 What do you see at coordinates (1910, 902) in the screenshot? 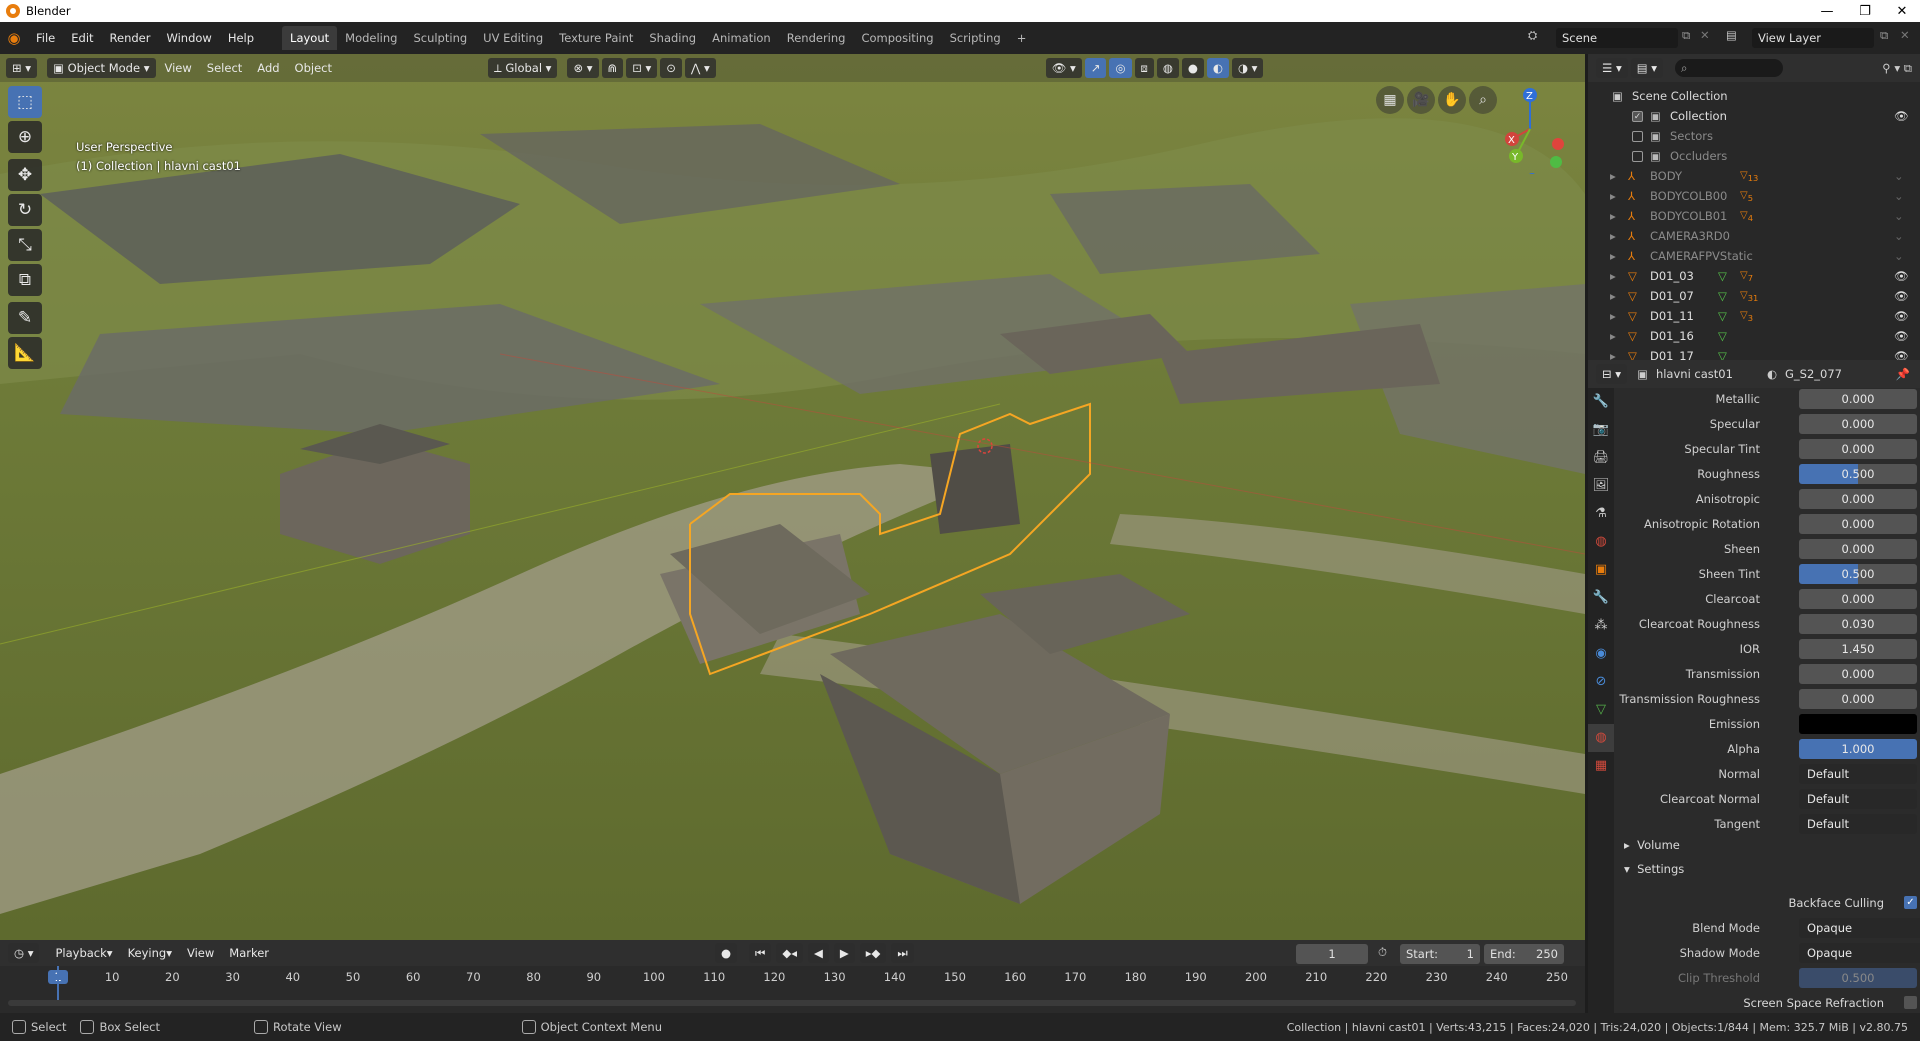
I see `backface-culling-checkbox: ✓` at bounding box center [1910, 902].